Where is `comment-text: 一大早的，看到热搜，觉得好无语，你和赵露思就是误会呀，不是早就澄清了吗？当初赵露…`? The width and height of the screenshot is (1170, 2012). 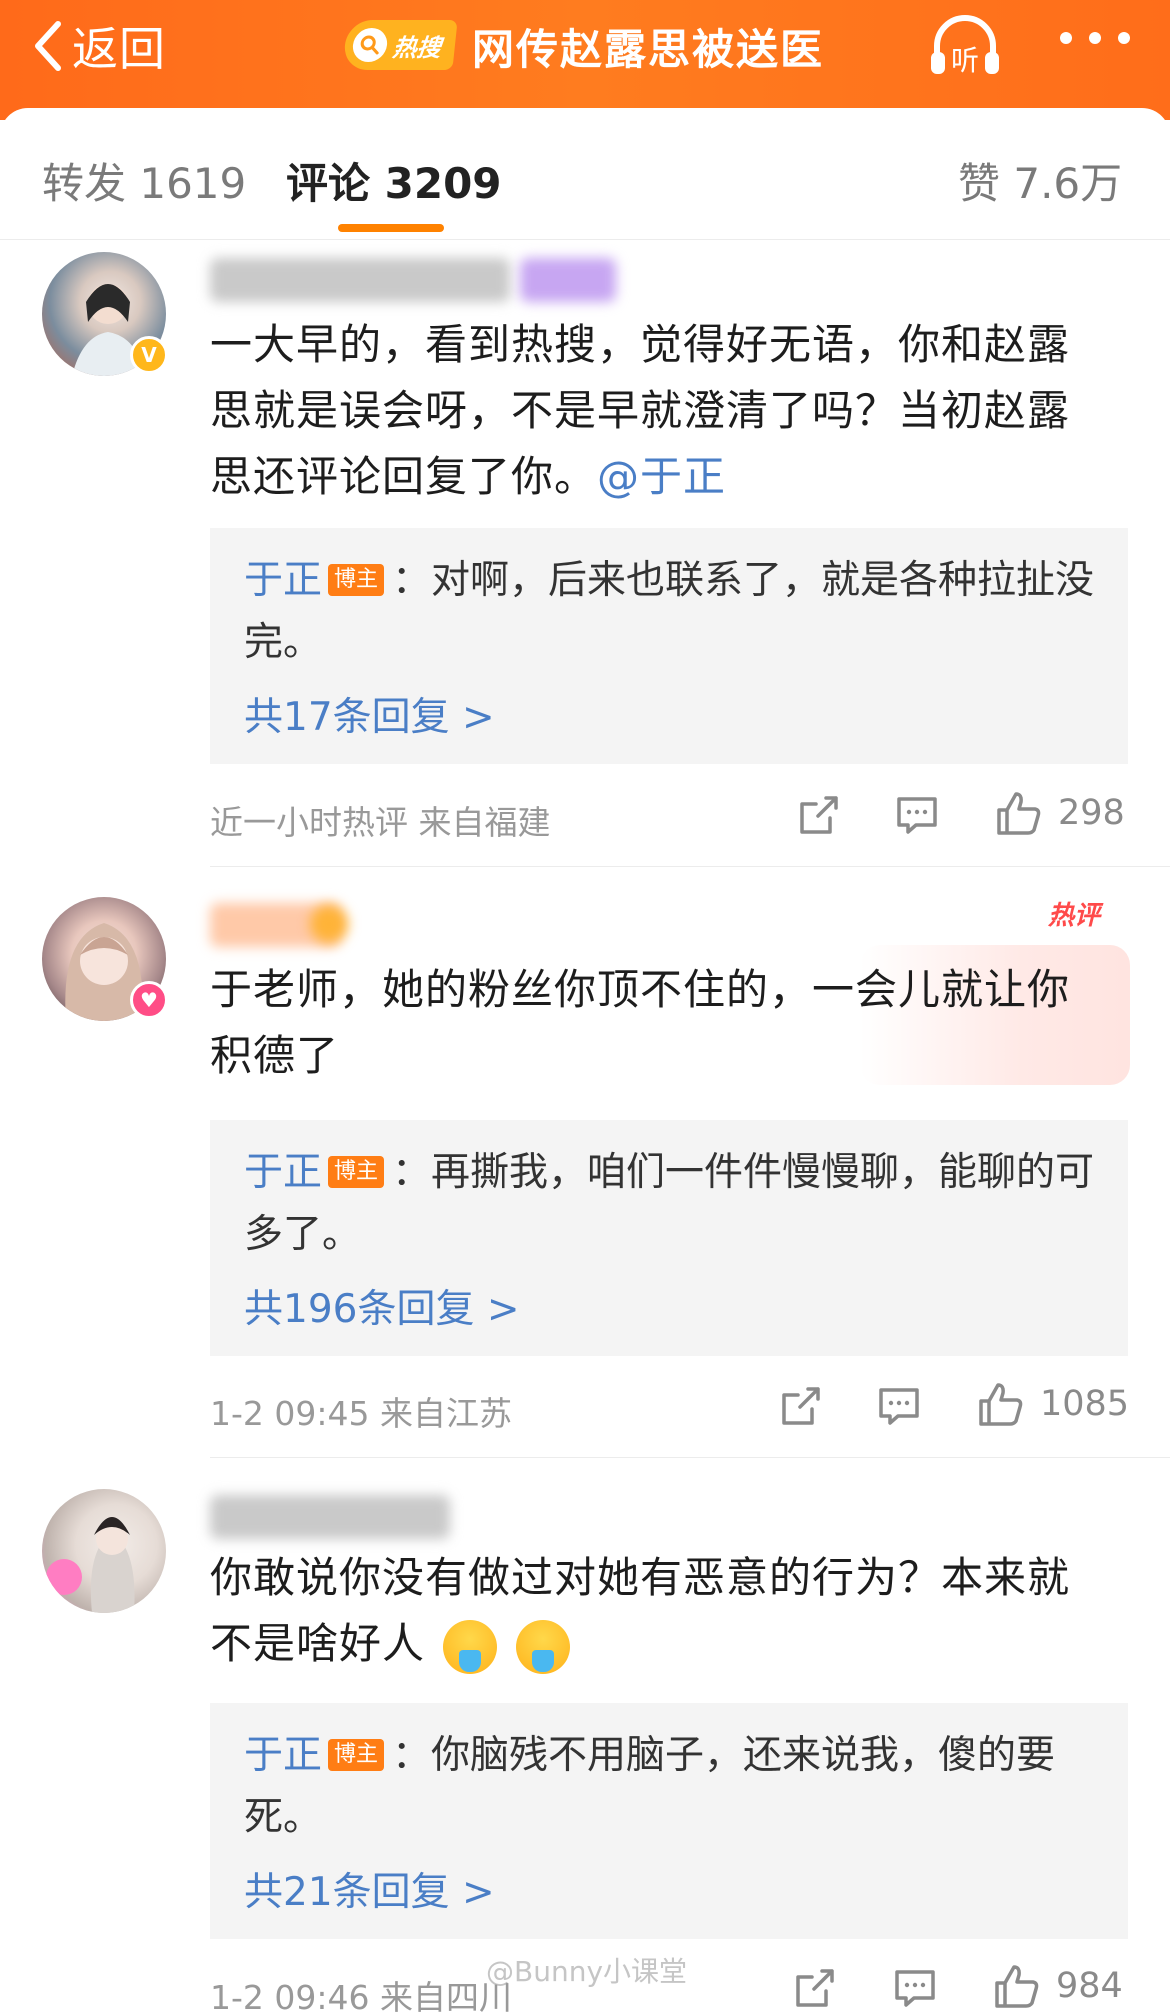
comment-text: 一大早的，看到热搜，觉得好无语，你和赵露思就是误会呀，不是早就澄清了吗？当初赵露… is located at coordinates (660, 411).